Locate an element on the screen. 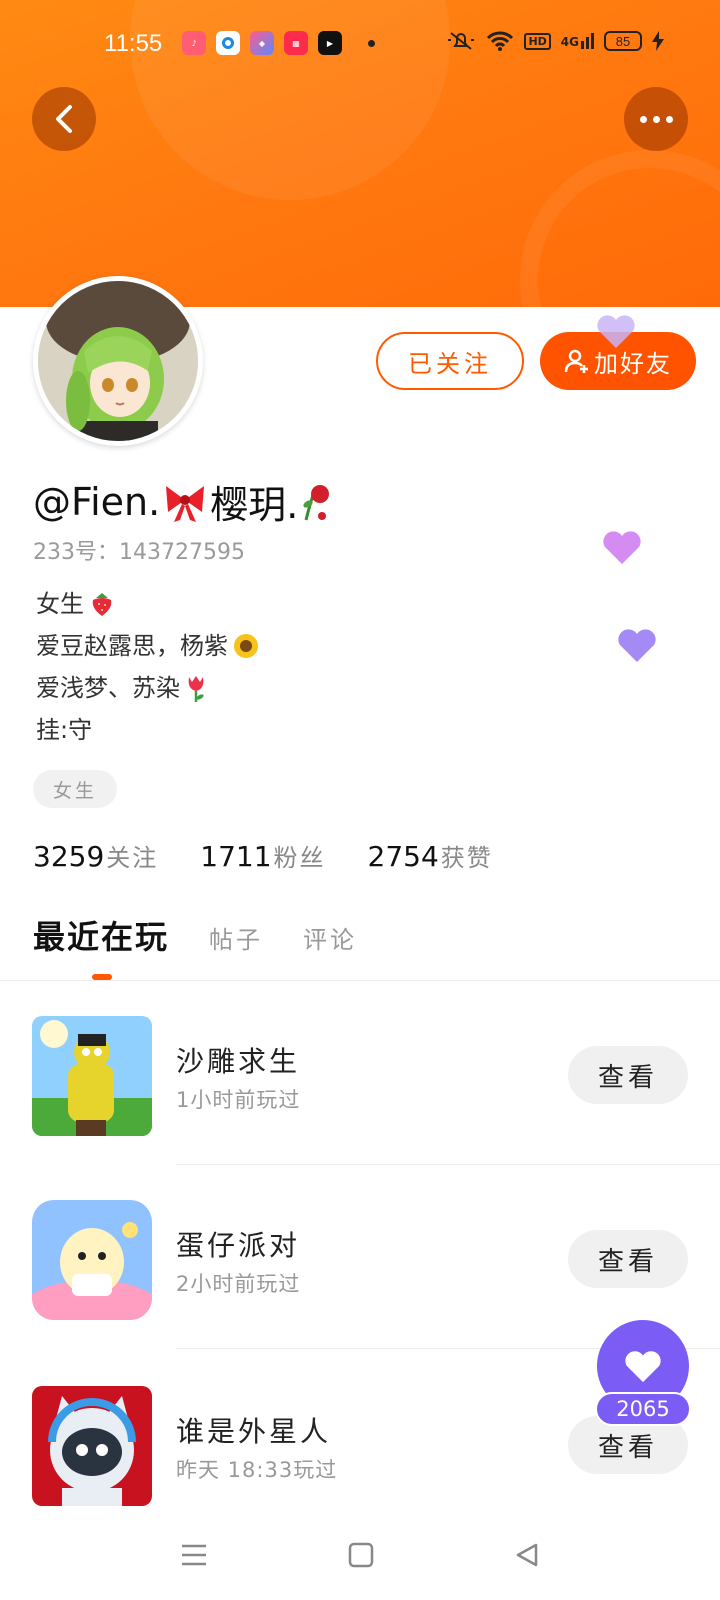 The height and width of the screenshot is (1600, 720). charging-bolt-icon is located at coordinates (658, 41).